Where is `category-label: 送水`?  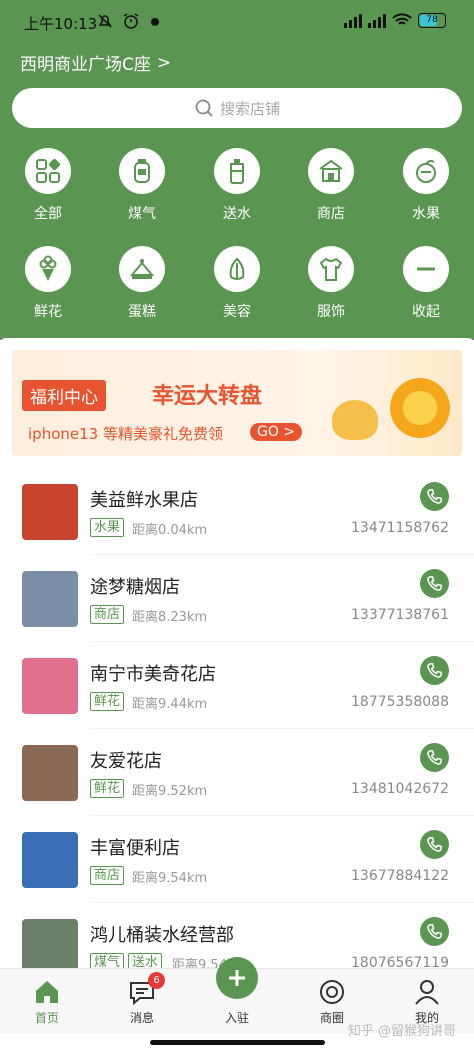 category-label: 送水 is located at coordinates (237, 214).